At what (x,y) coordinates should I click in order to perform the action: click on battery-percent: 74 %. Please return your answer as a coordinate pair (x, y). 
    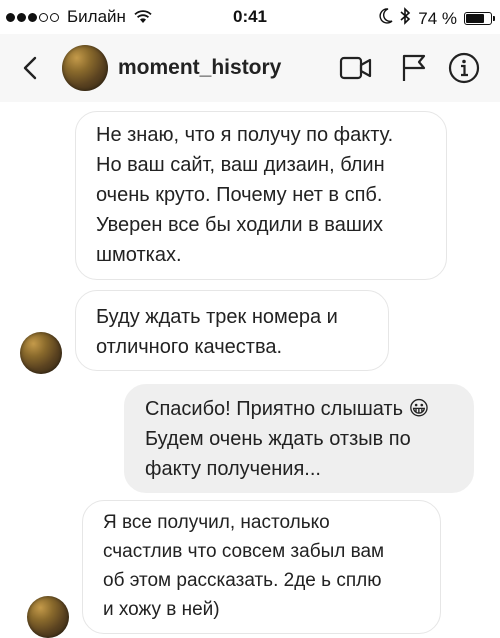
    Looking at the image, I should click on (437, 18).